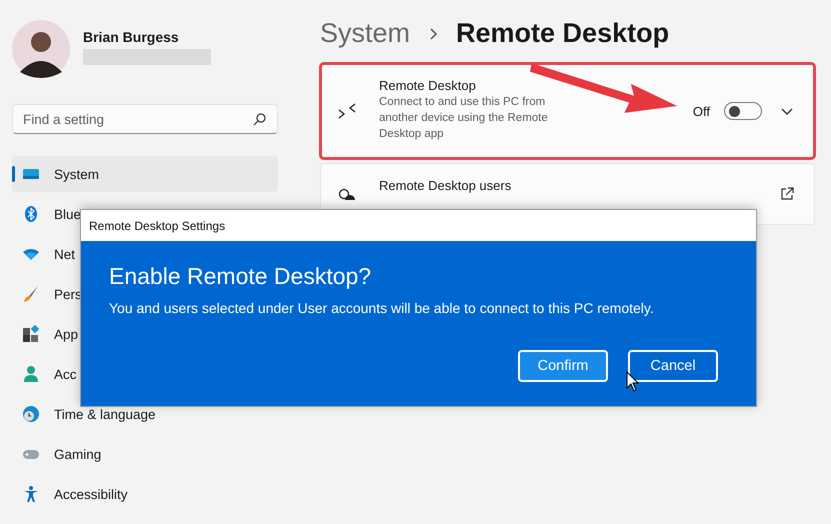  Describe the element at coordinates (428, 85) in the screenshot. I see `setting-title: Remote Desktop` at that location.